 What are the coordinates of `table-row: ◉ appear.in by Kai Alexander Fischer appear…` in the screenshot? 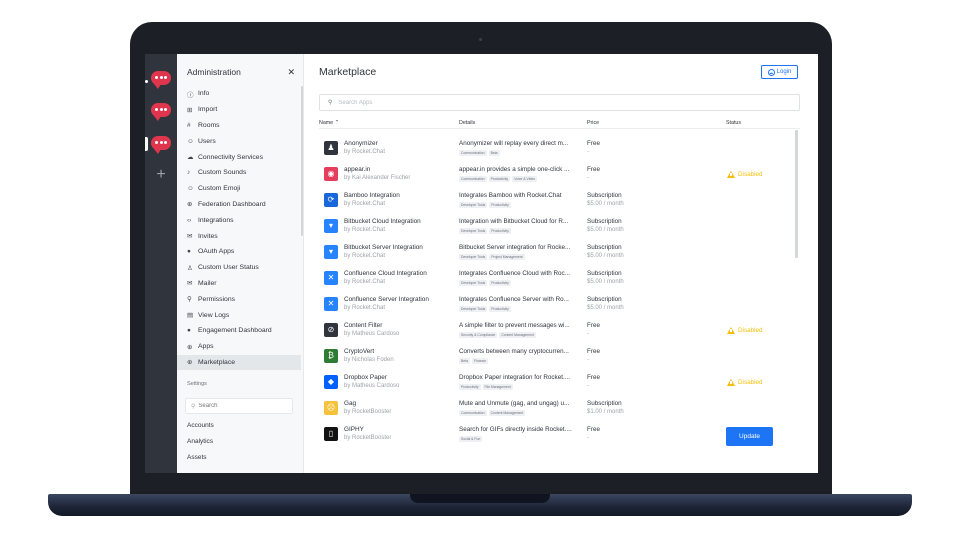 It's located at (555, 177).